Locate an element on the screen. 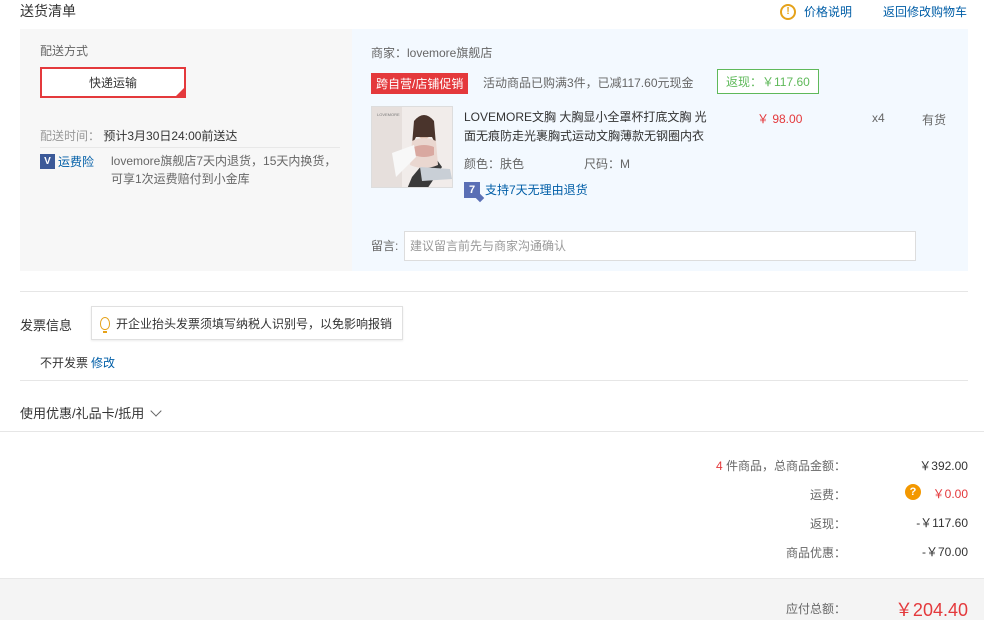 This screenshot has width=984, height=620. seven-day-return-icon: 7 is located at coordinates (472, 189).